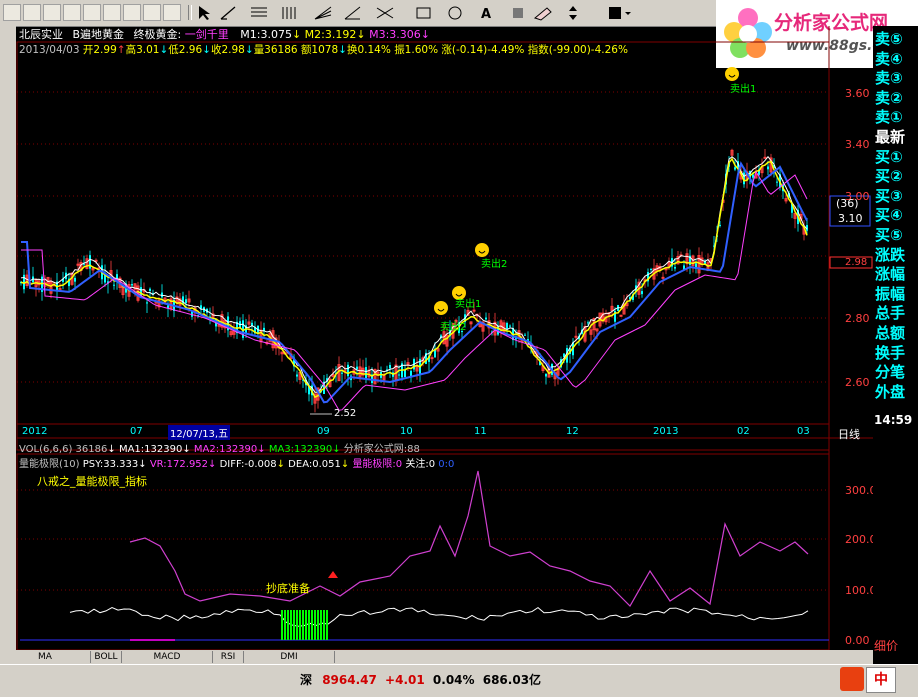 This screenshot has width=918, height=697. I want to click on index-pct: 0.04%, so click(453, 680).